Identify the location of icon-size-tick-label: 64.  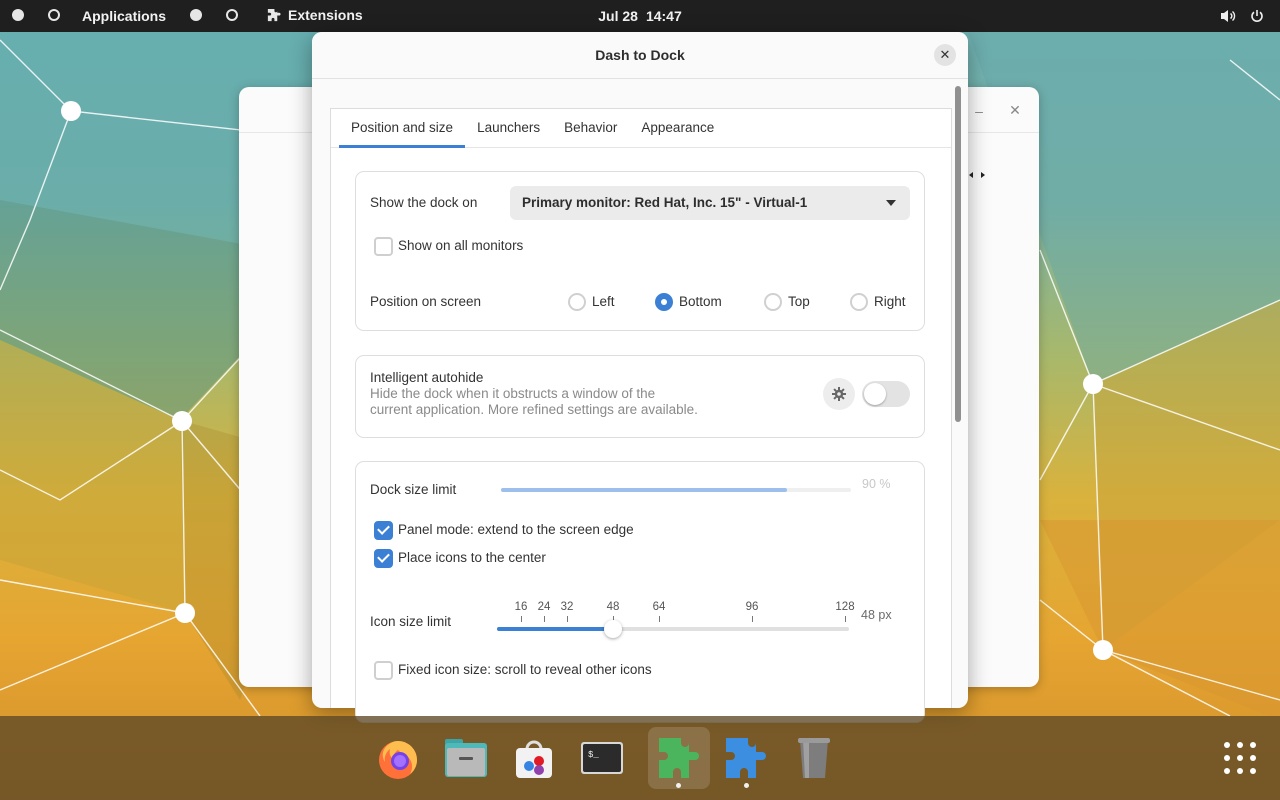
(659, 607).